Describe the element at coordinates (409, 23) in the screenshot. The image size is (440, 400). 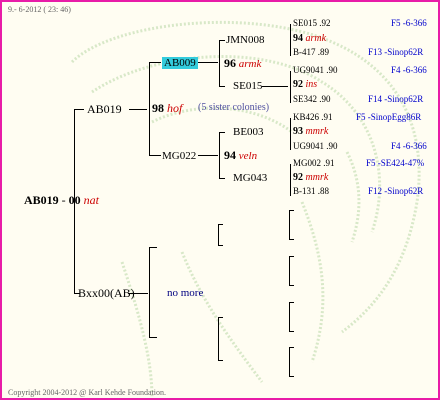
I see `gen4-1-father-ref: F5 -6-366` at that location.